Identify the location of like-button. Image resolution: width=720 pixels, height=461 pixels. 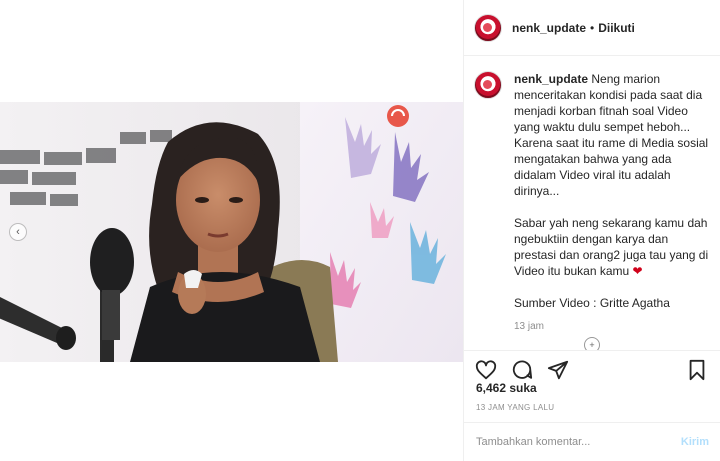
(486, 370).